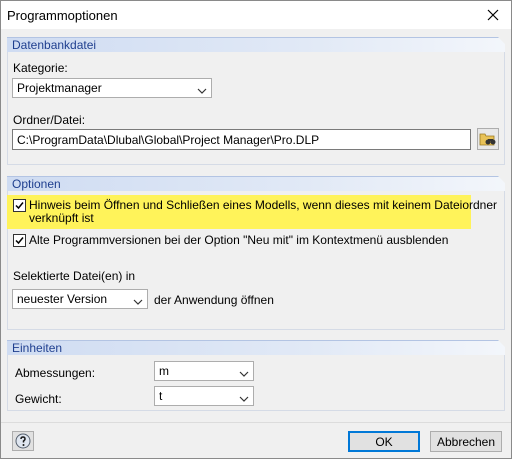  I want to click on close-button, so click(493, 15).